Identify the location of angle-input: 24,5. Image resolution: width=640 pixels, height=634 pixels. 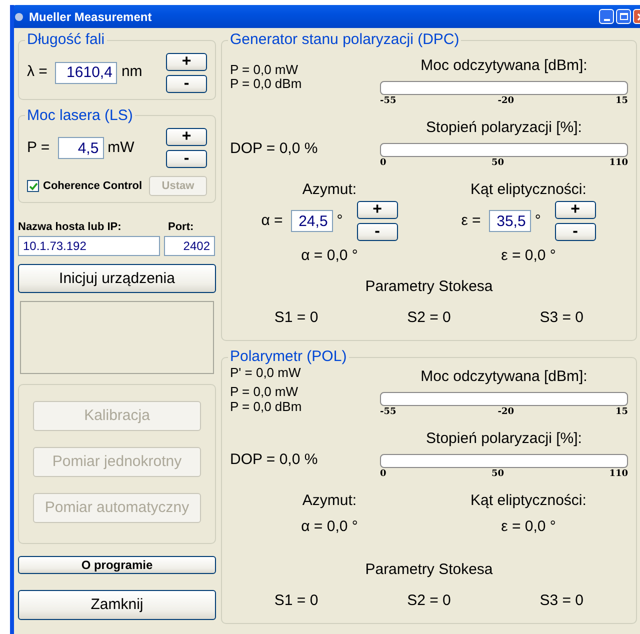
(311, 221).